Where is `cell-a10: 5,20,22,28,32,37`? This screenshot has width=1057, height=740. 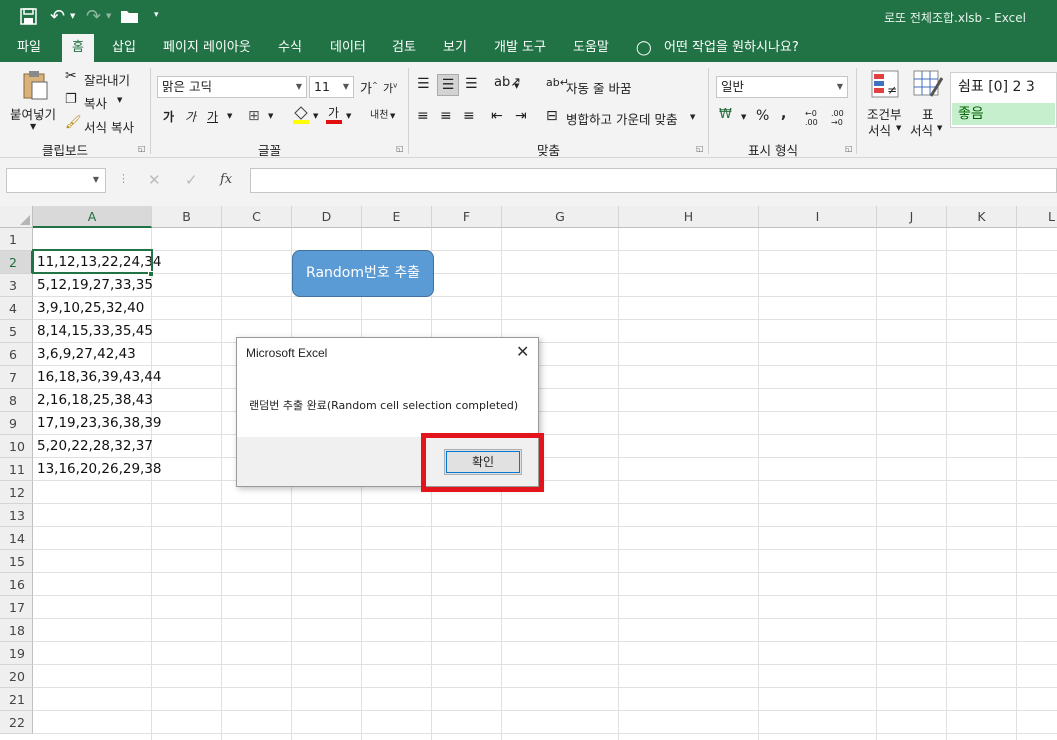 cell-a10: 5,20,22,28,32,37 is located at coordinates (93, 446).